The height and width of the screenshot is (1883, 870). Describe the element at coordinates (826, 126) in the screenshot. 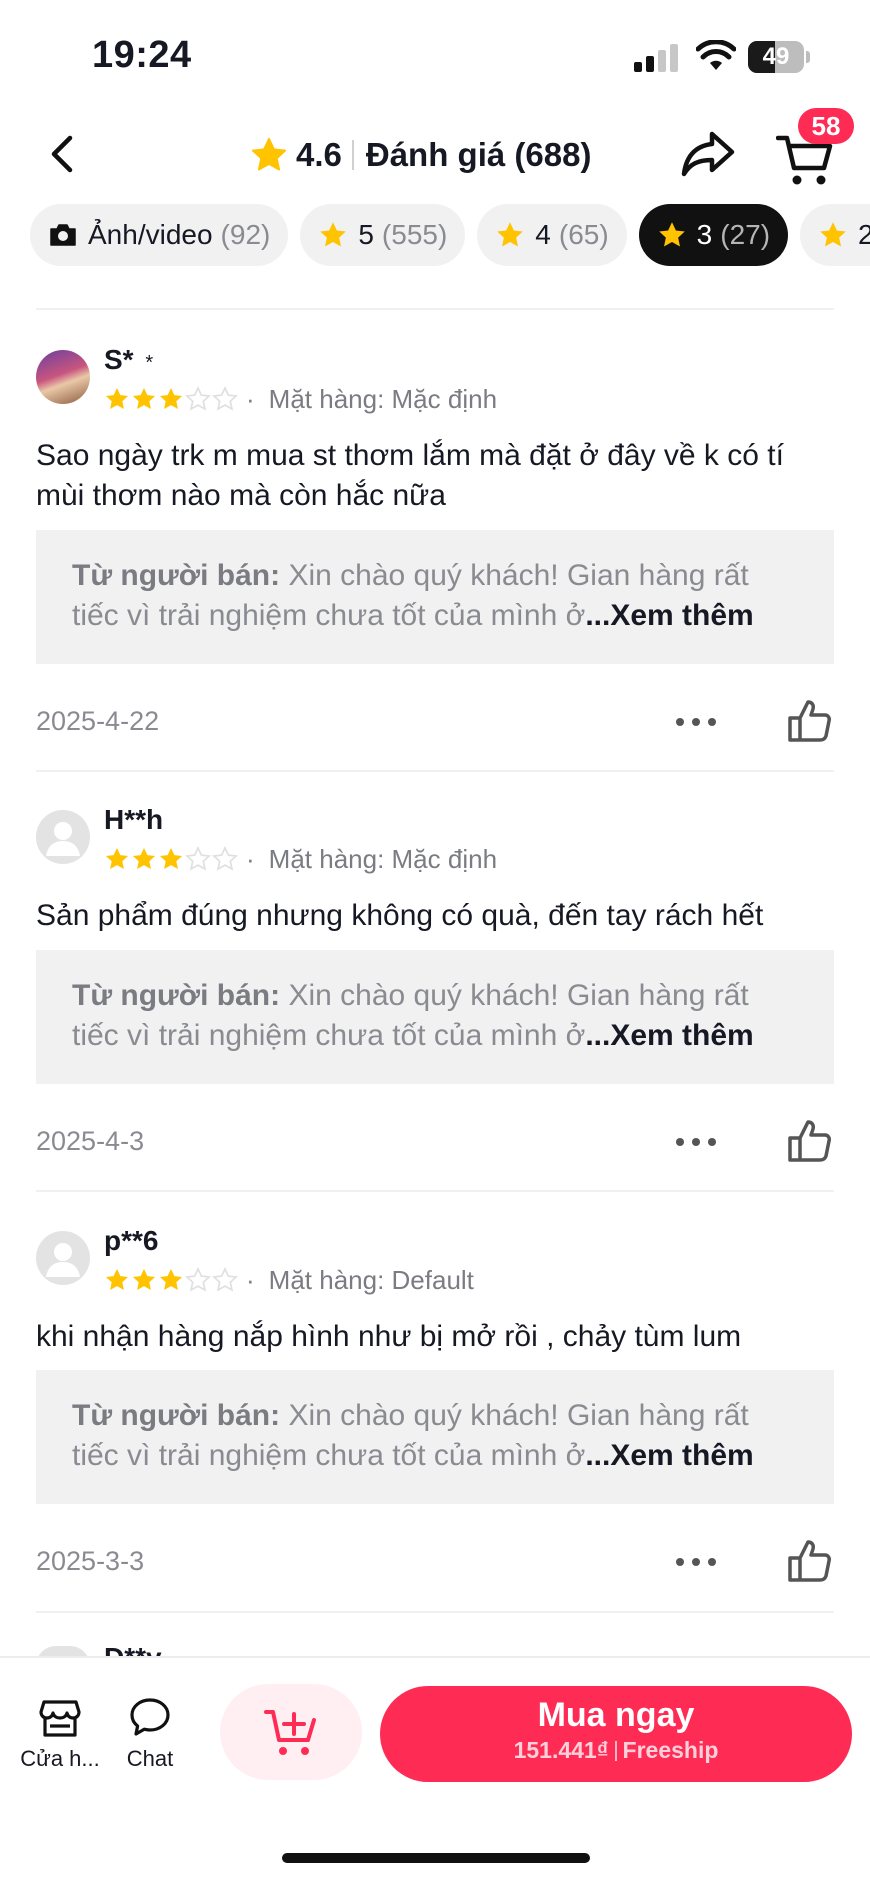

I see `cart-count-badge: 58` at that location.